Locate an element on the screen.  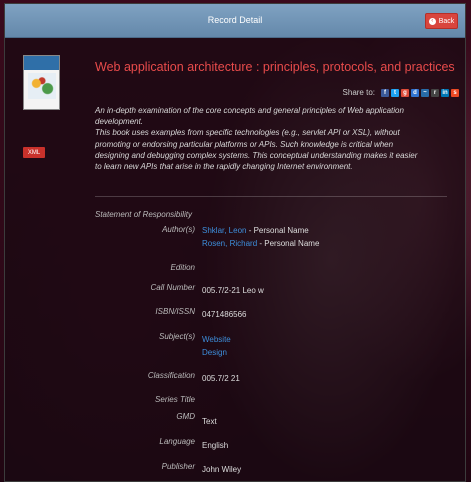
share-bar: Share to: f t g d ~ r in s is located at coordinates (401, 92).